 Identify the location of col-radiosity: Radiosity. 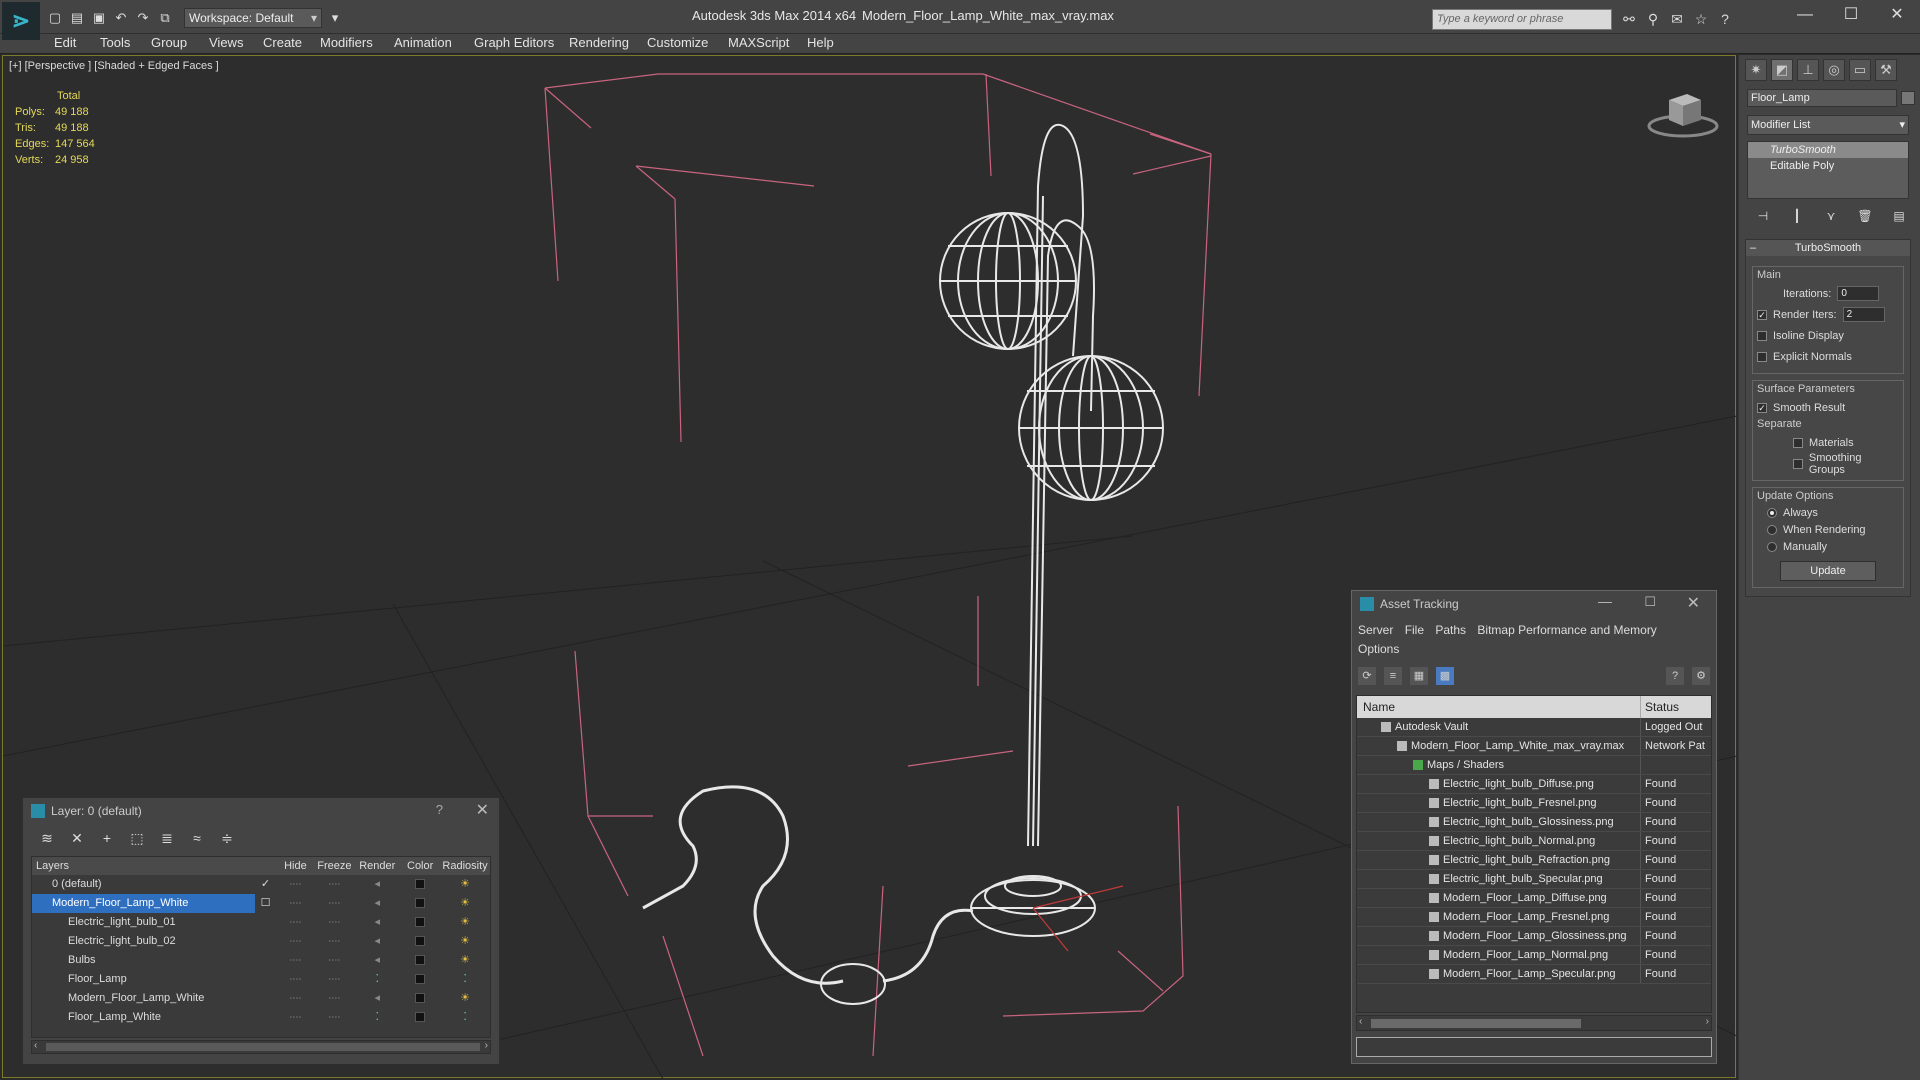
(465, 866).